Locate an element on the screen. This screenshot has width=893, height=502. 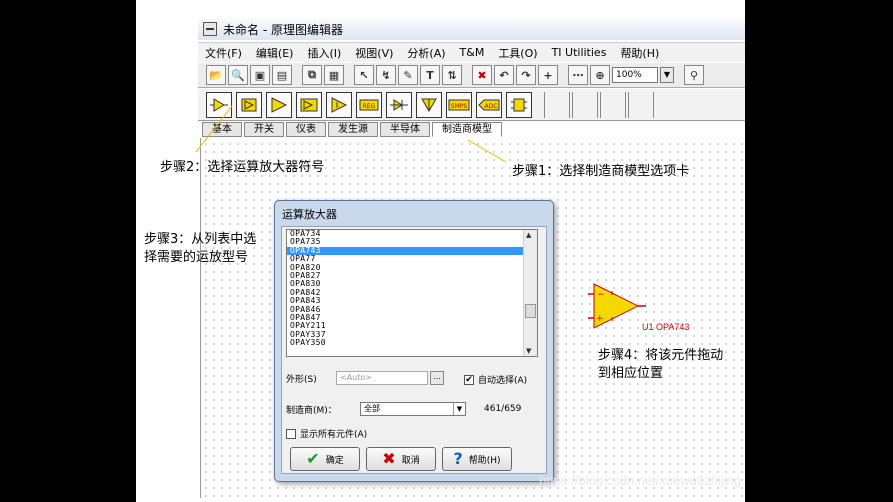
component-tabs: 基本 开关 仪表 发生源 半导体 制造商模型 is located at coordinates (352, 130).